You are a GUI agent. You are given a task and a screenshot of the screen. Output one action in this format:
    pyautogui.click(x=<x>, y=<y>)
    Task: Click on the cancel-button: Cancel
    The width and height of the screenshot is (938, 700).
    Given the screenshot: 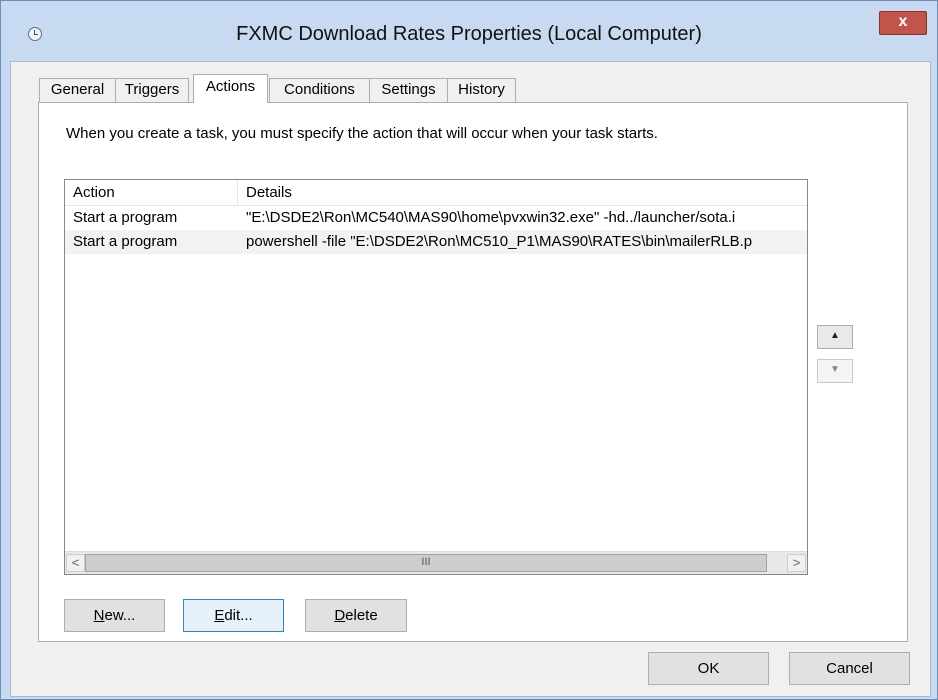 What is the action you would take?
    pyautogui.click(x=849, y=668)
    